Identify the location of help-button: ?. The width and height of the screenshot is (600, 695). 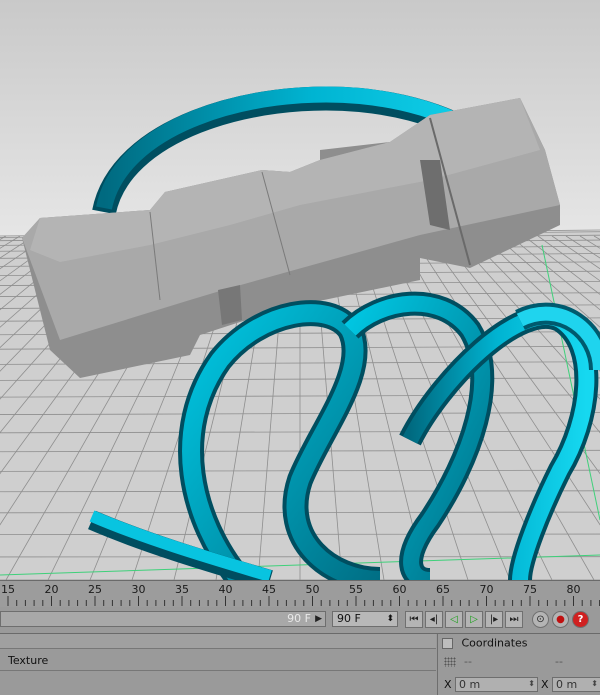
(580, 619).